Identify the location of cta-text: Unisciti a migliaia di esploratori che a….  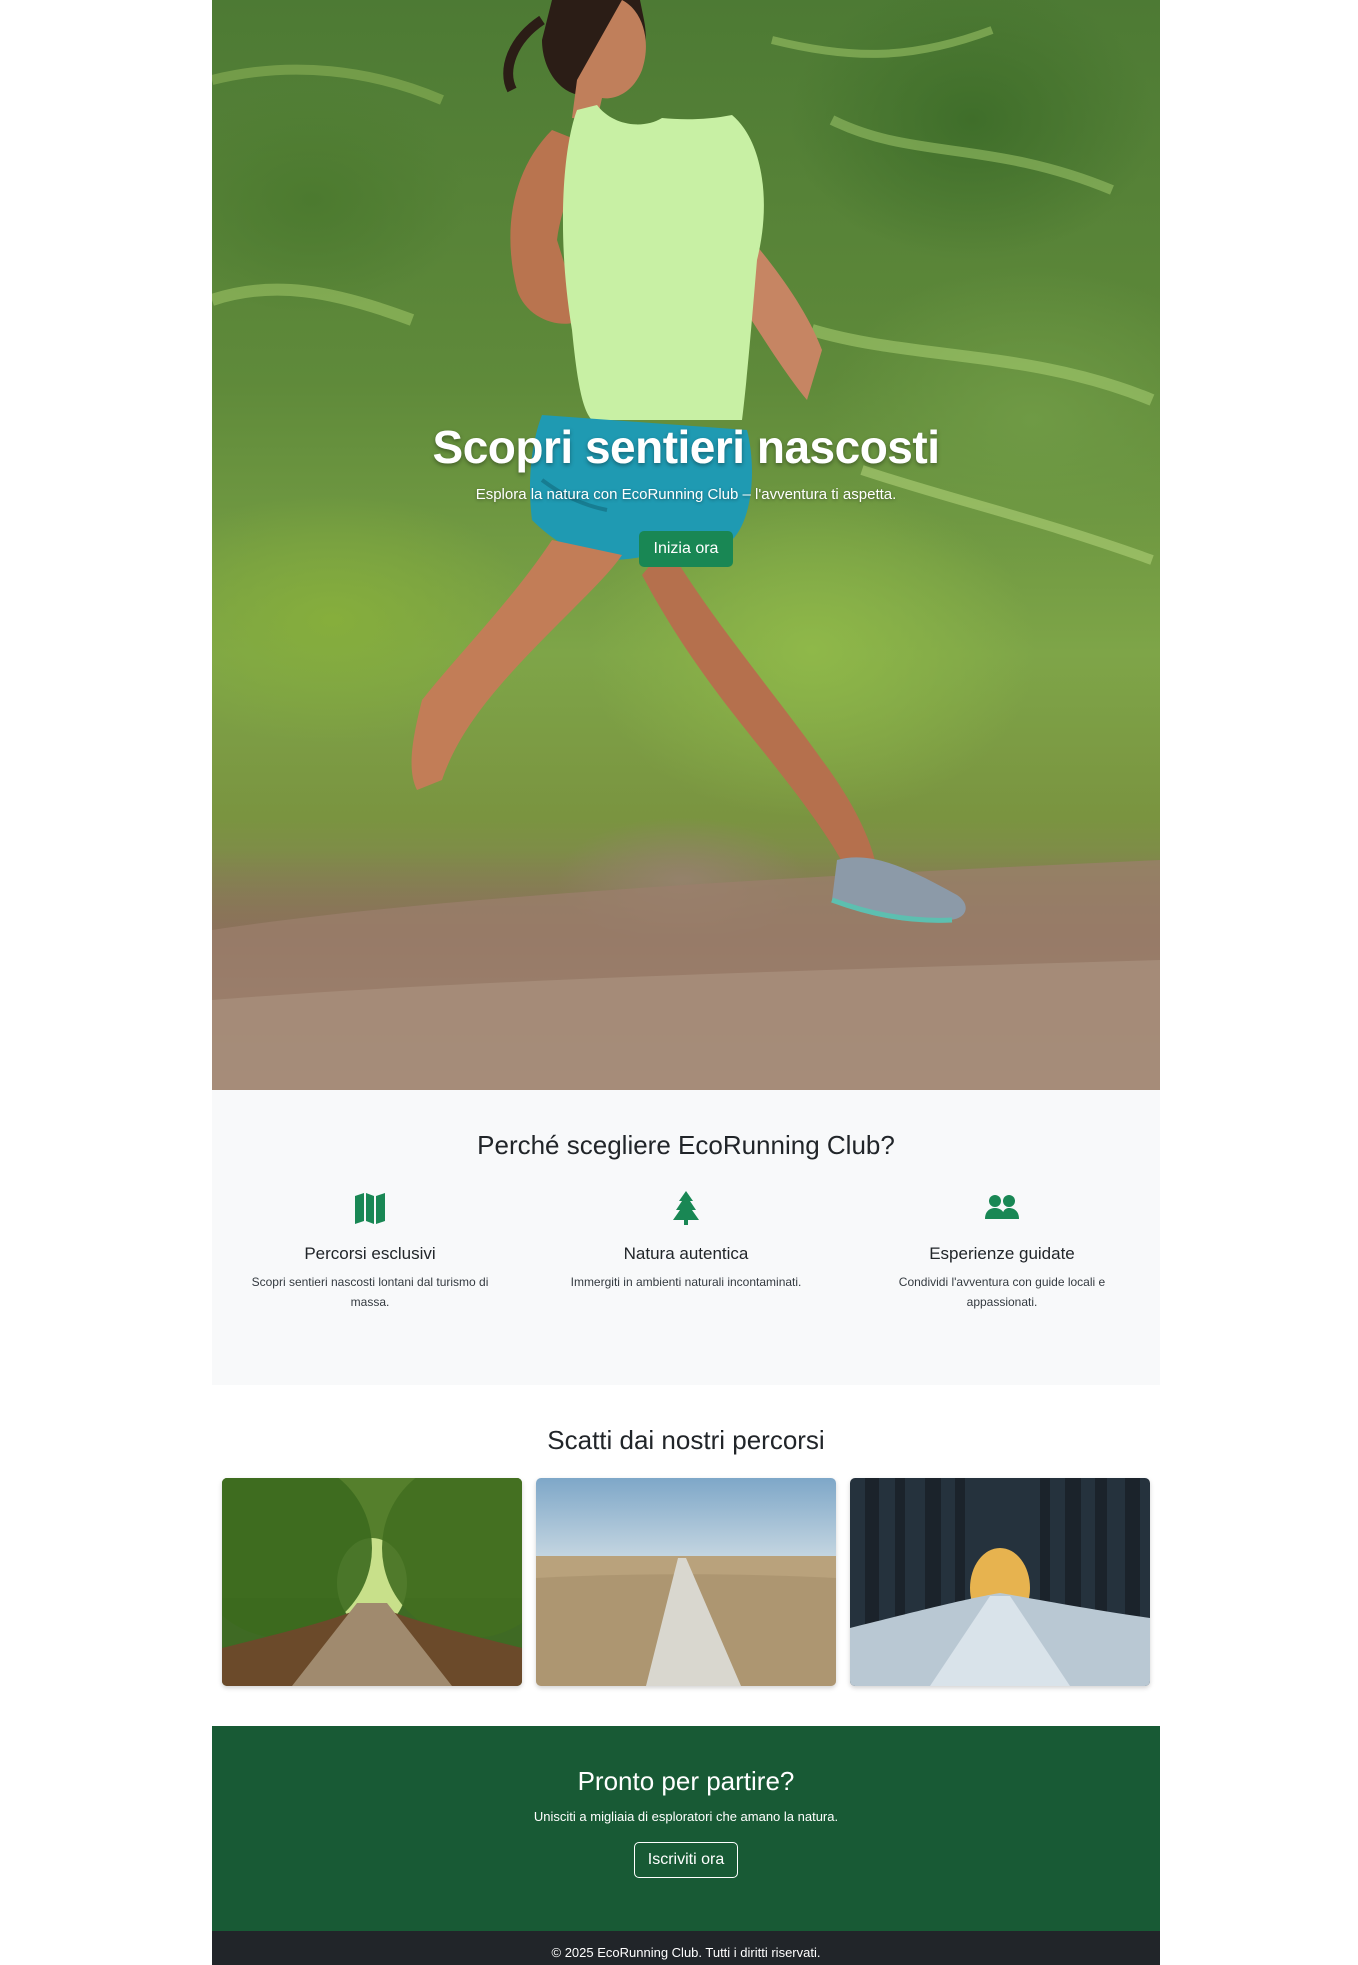
(686, 1816).